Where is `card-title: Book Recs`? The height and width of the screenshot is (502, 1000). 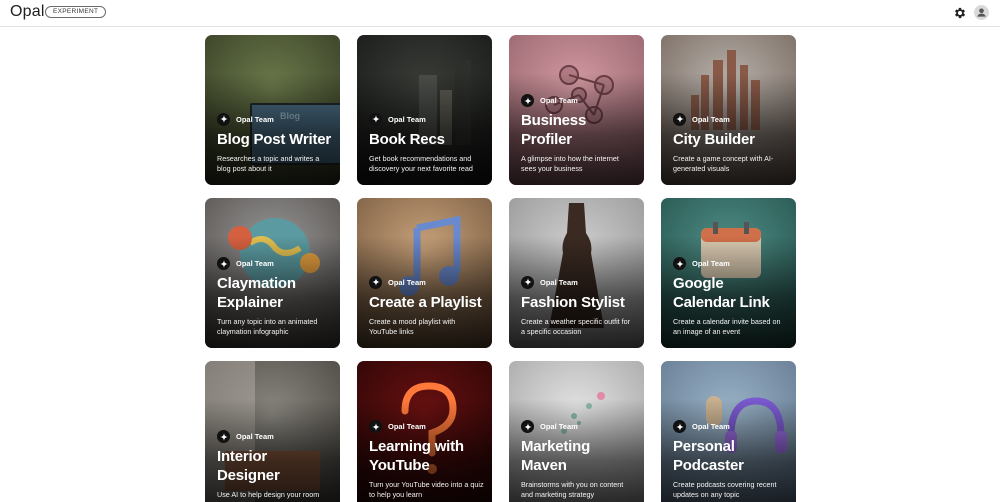 card-title: Book Recs is located at coordinates (407, 139).